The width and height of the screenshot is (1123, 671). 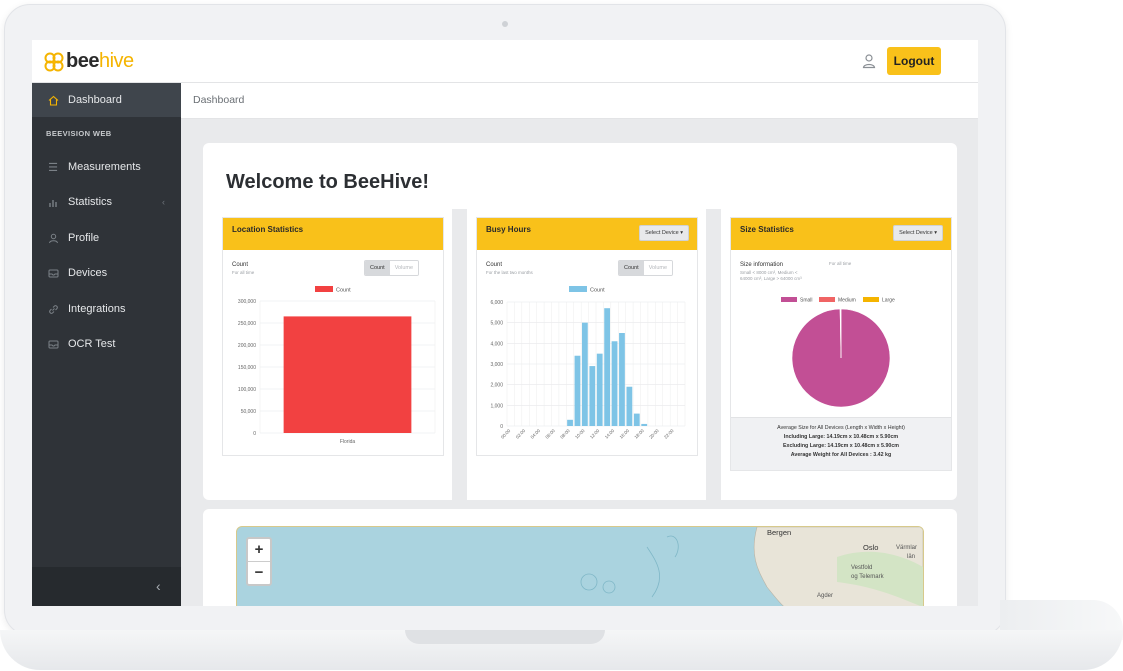 I want to click on bar-chart-icon, so click(x=53, y=202).